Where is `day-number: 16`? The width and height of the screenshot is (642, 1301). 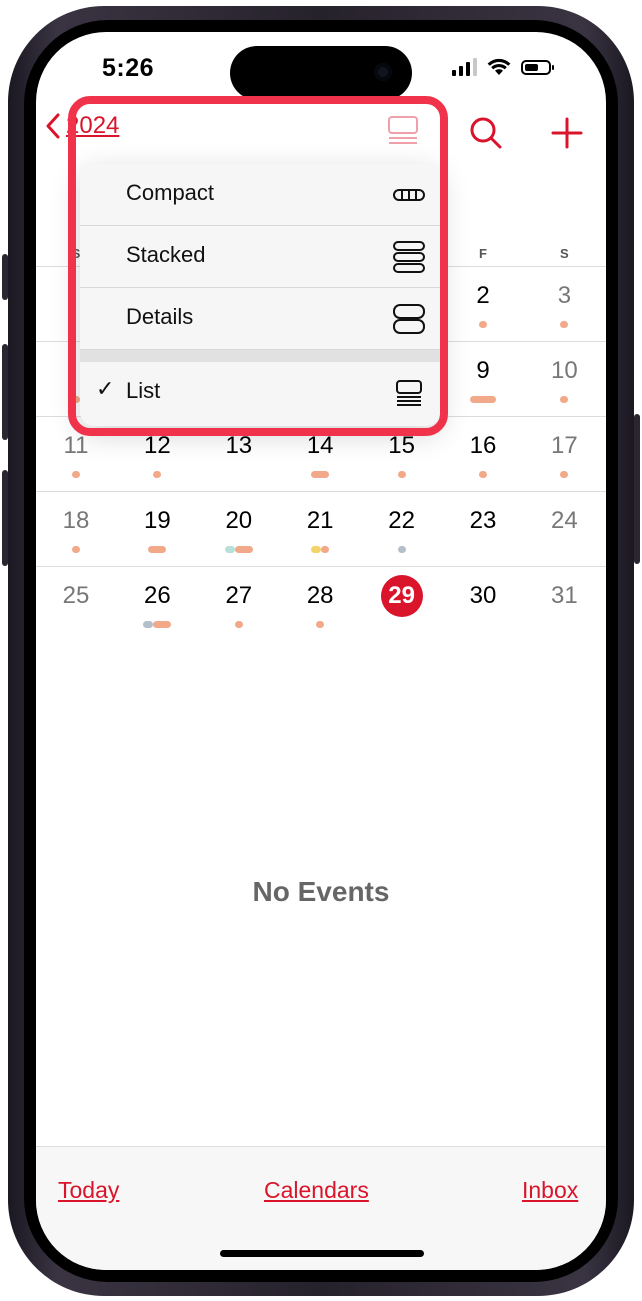
day-number: 16 is located at coordinates (483, 445).